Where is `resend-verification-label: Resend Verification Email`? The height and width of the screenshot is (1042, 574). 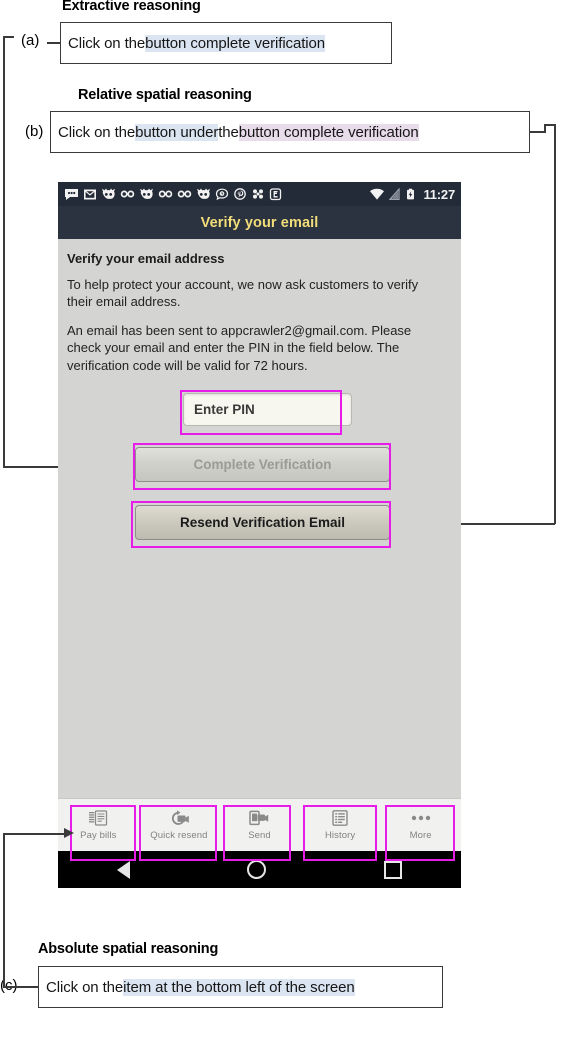 resend-verification-label: Resend Verification Email is located at coordinates (262, 522).